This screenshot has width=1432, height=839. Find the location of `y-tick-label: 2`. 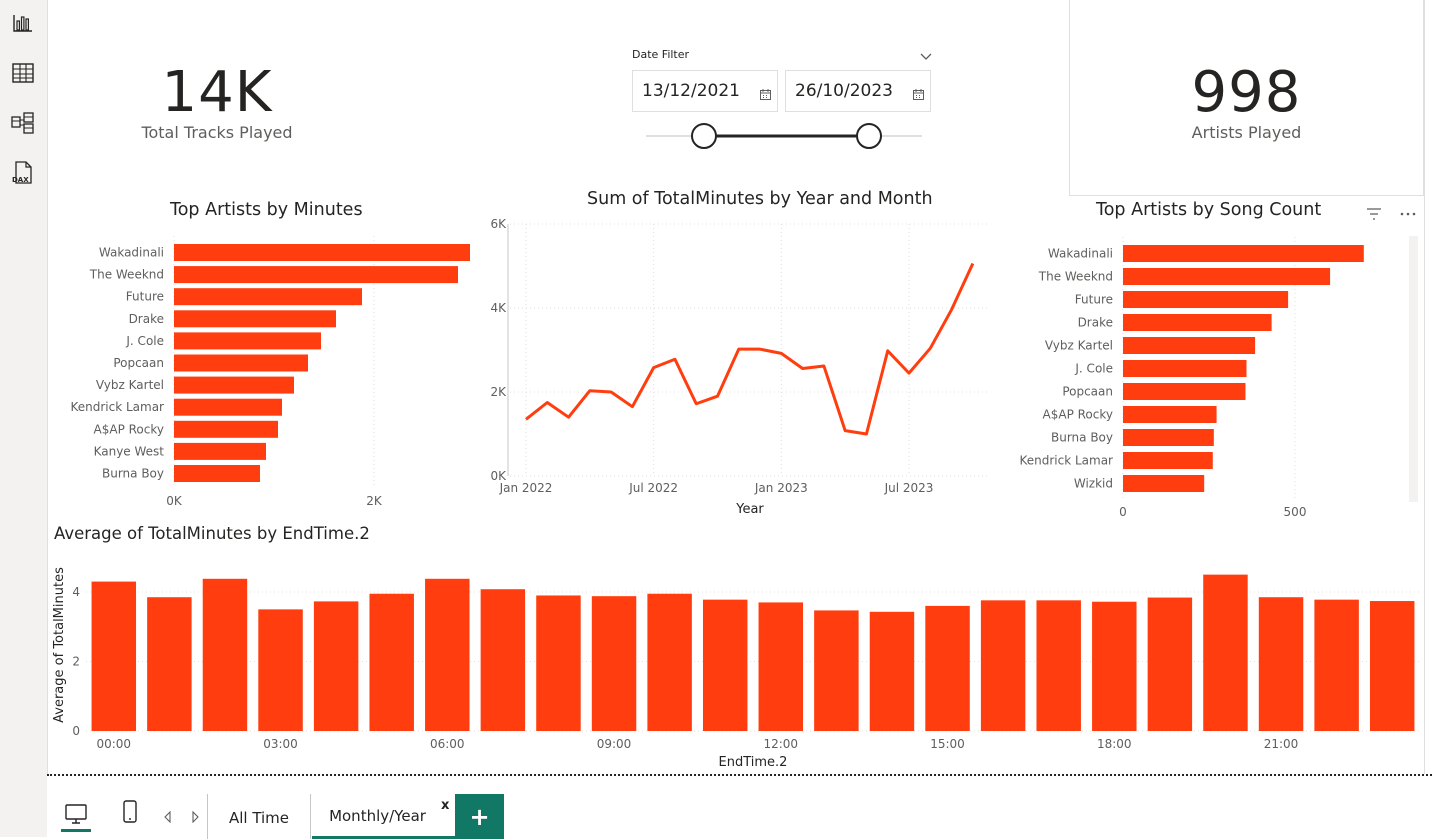

y-tick-label: 2 is located at coordinates (76, 662).